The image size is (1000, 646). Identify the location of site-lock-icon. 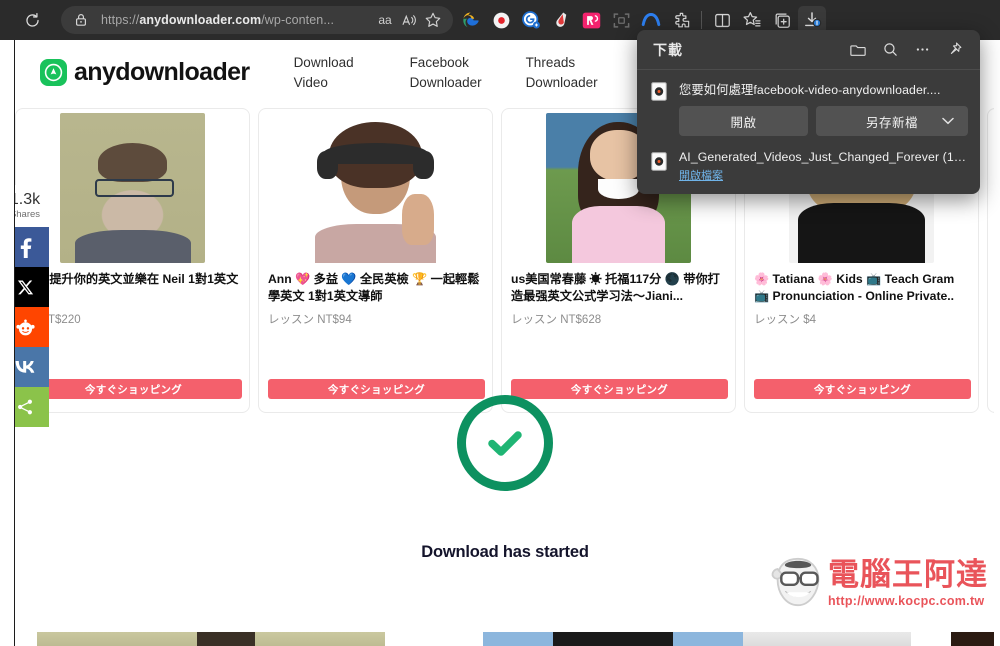
(81, 20).